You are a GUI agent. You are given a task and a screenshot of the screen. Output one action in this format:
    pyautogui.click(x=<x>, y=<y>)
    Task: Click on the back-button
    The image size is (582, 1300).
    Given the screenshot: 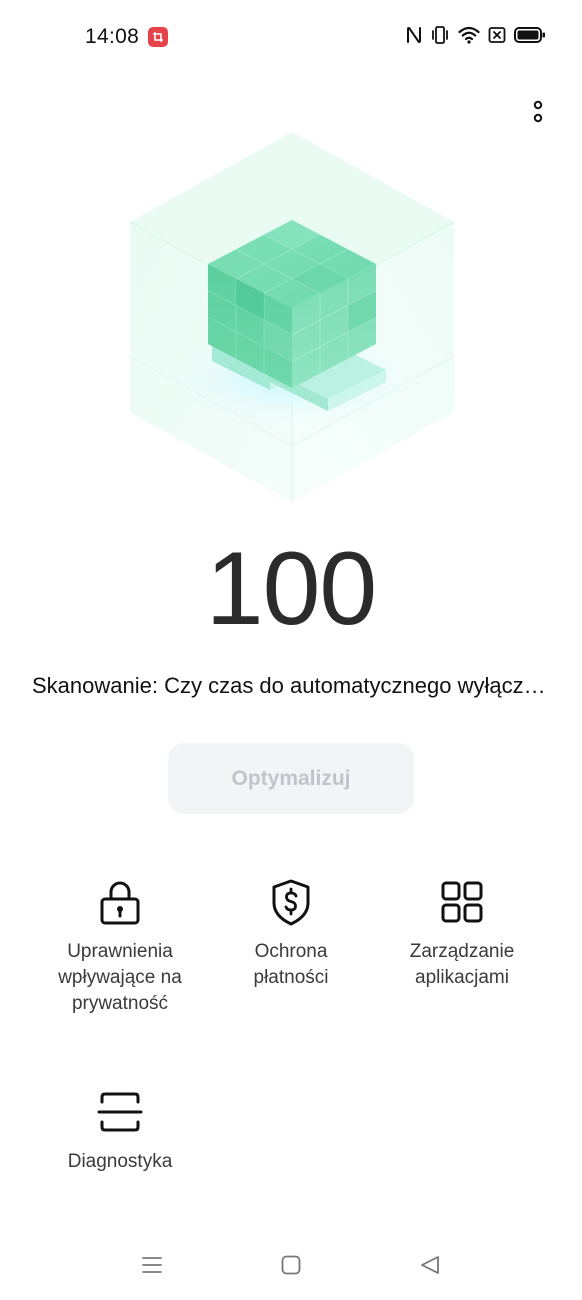 What is the action you would take?
    pyautogui.click(x=430, y=1265)
    